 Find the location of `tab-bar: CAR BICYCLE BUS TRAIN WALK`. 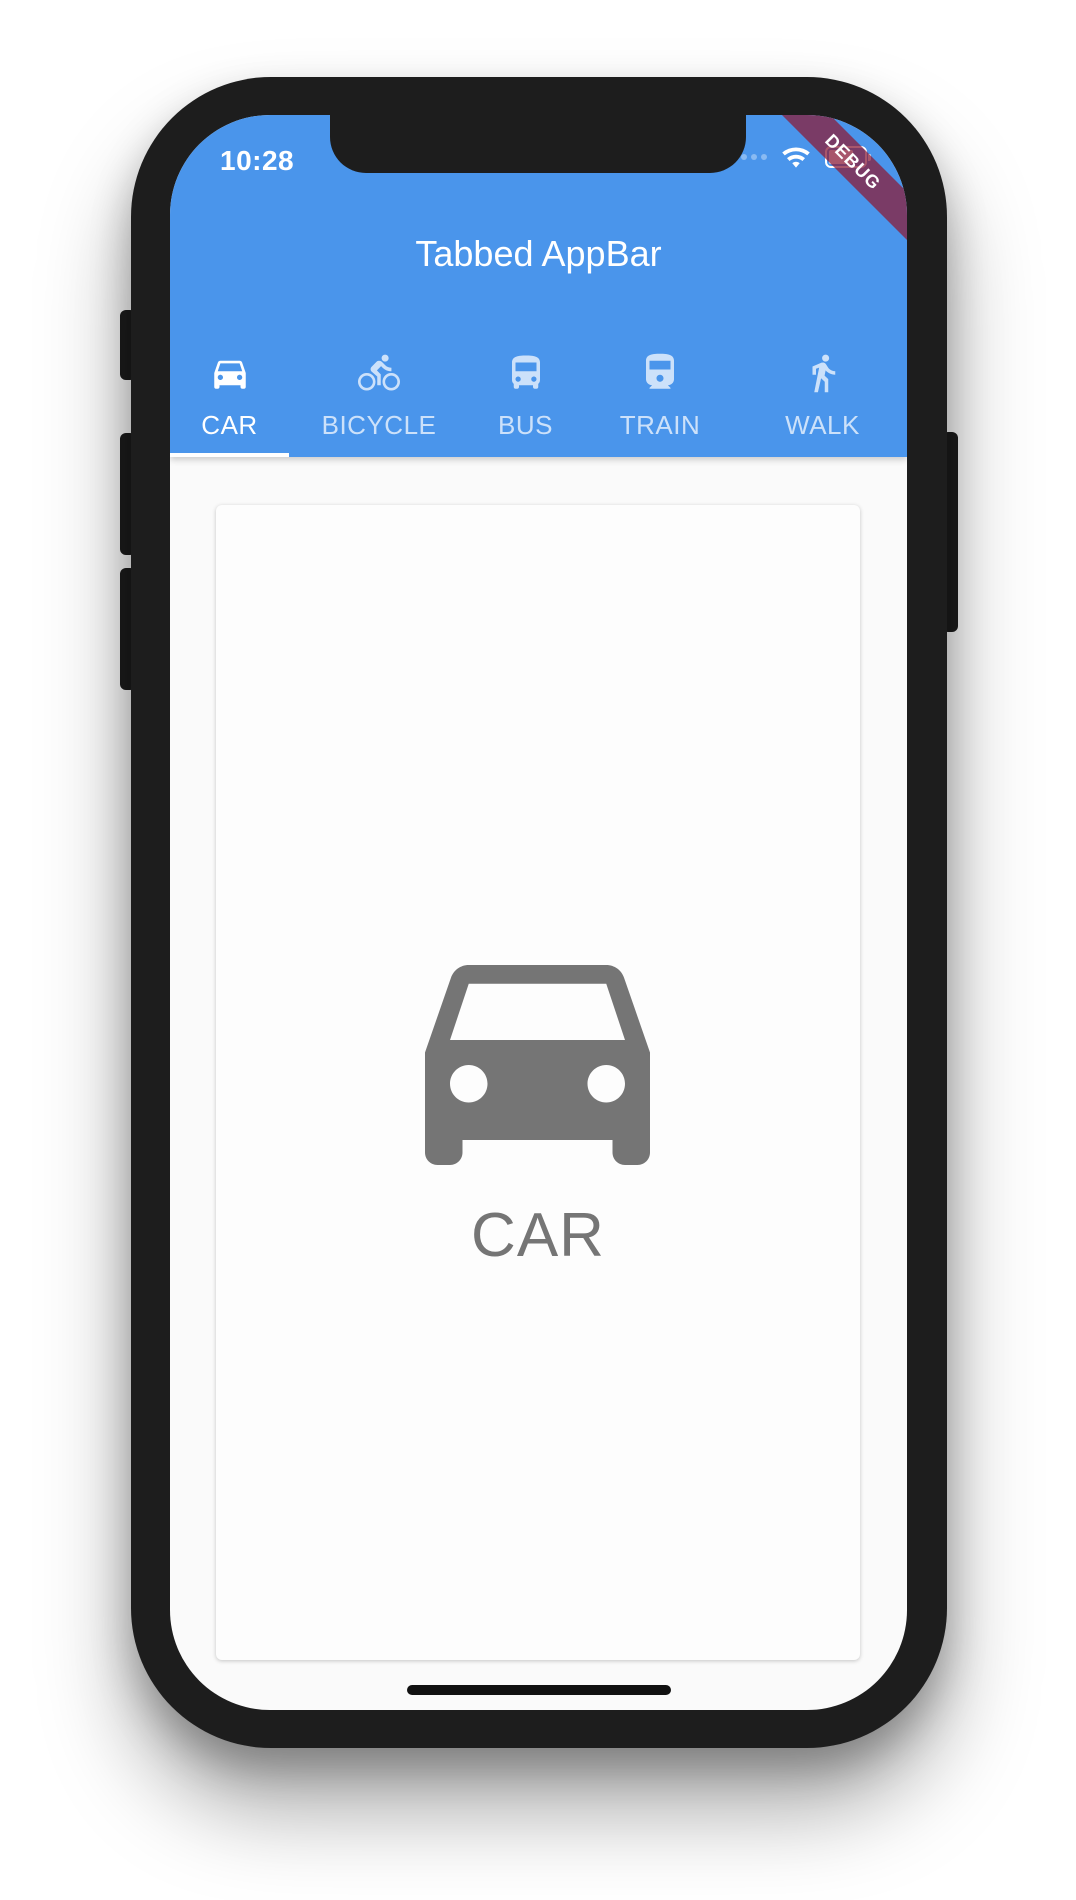

tab-bar: CAR BICYCLE BUS TRAIN WALK is located at coordinates (538, 393).